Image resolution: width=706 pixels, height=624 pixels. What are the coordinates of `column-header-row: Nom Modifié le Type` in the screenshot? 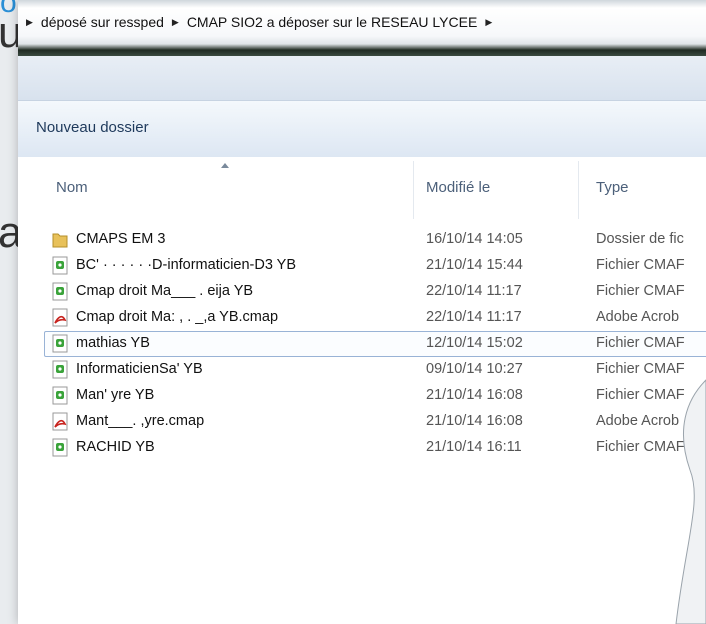 It's located at (362, 188).